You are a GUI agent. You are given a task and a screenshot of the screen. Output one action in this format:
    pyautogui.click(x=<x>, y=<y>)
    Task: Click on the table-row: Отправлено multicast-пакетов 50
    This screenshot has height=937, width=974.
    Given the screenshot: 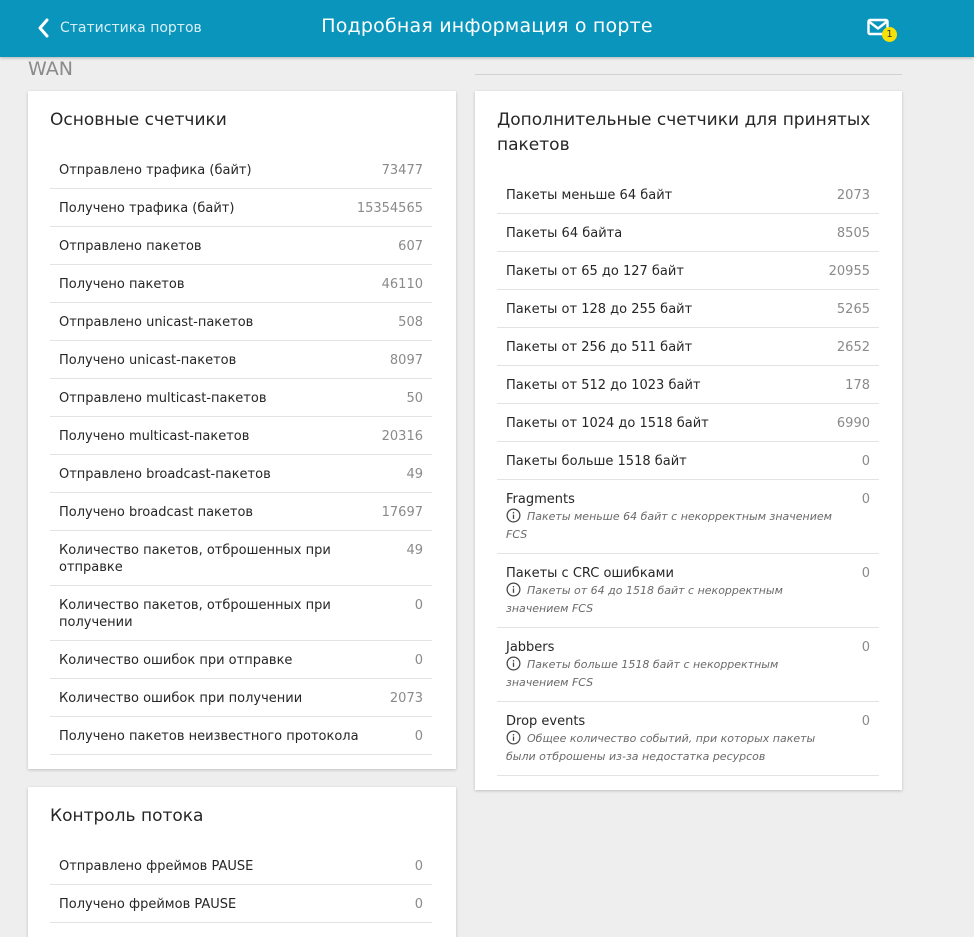 What is the action you would take?
    pyautogui.click(x=241, y=398)
    